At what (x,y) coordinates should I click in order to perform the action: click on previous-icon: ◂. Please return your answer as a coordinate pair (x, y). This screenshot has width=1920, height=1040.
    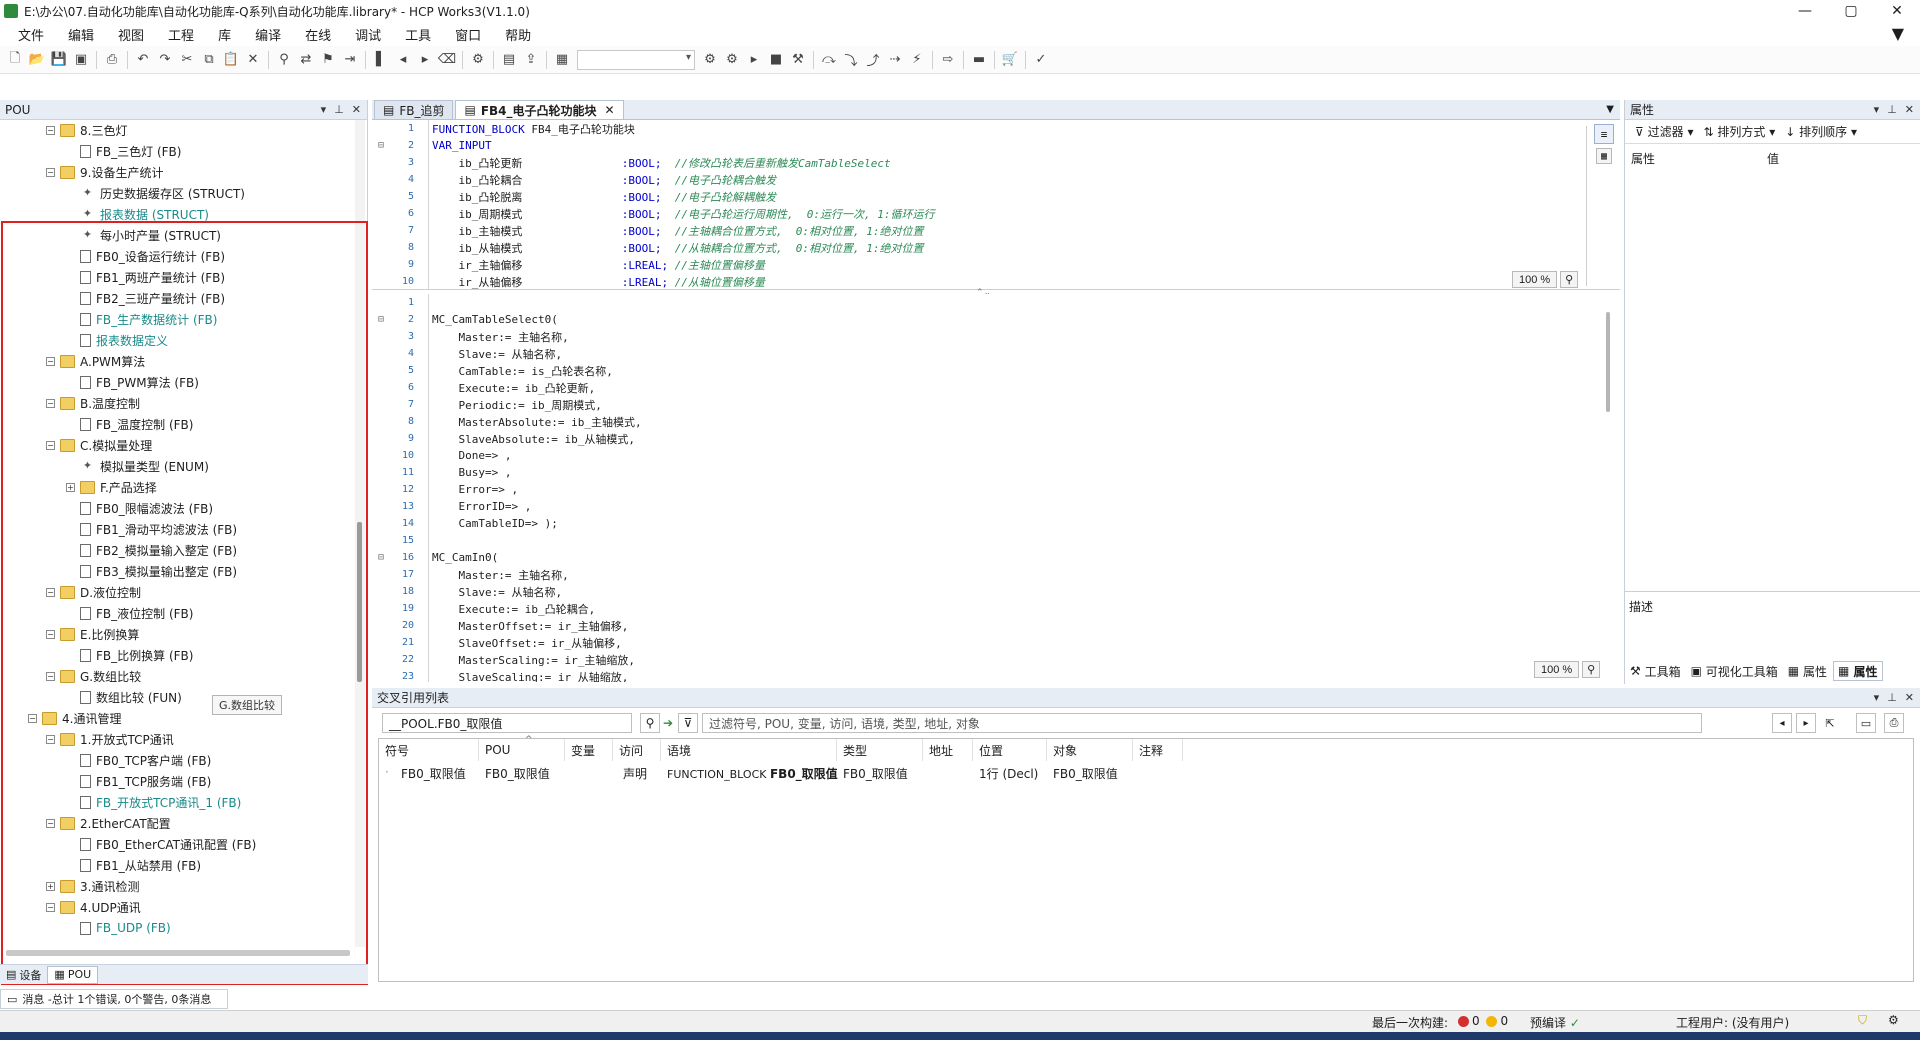
    Looking at the image, I should click on (1782, 723).